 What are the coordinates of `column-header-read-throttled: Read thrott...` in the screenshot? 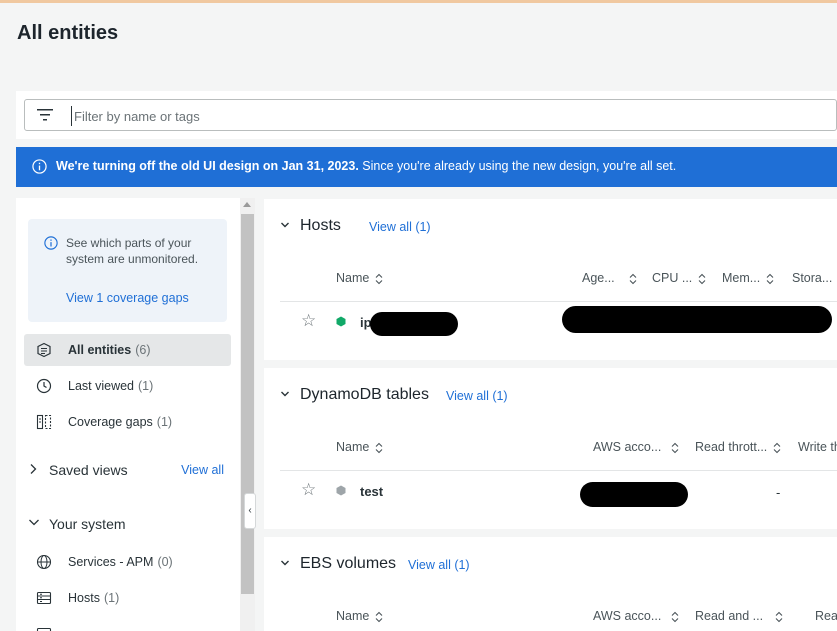 It's located at (738, 447).